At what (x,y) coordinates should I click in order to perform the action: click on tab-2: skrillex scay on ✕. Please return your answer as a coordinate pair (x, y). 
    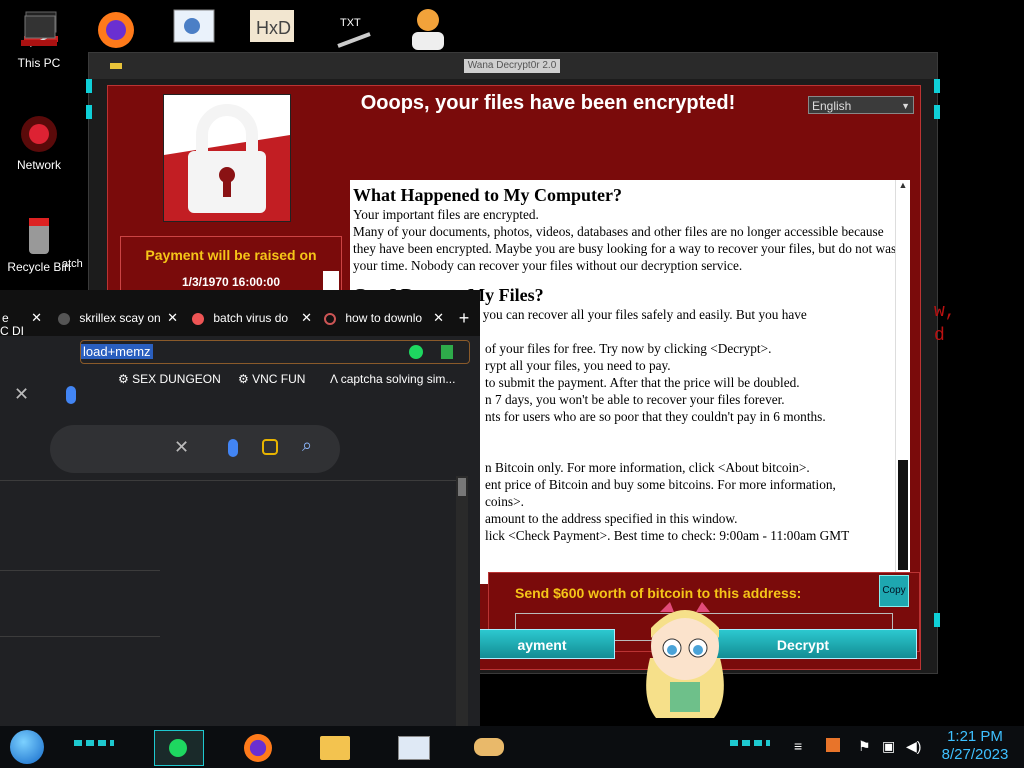
    Looking at the image, I should click on (118, 318).